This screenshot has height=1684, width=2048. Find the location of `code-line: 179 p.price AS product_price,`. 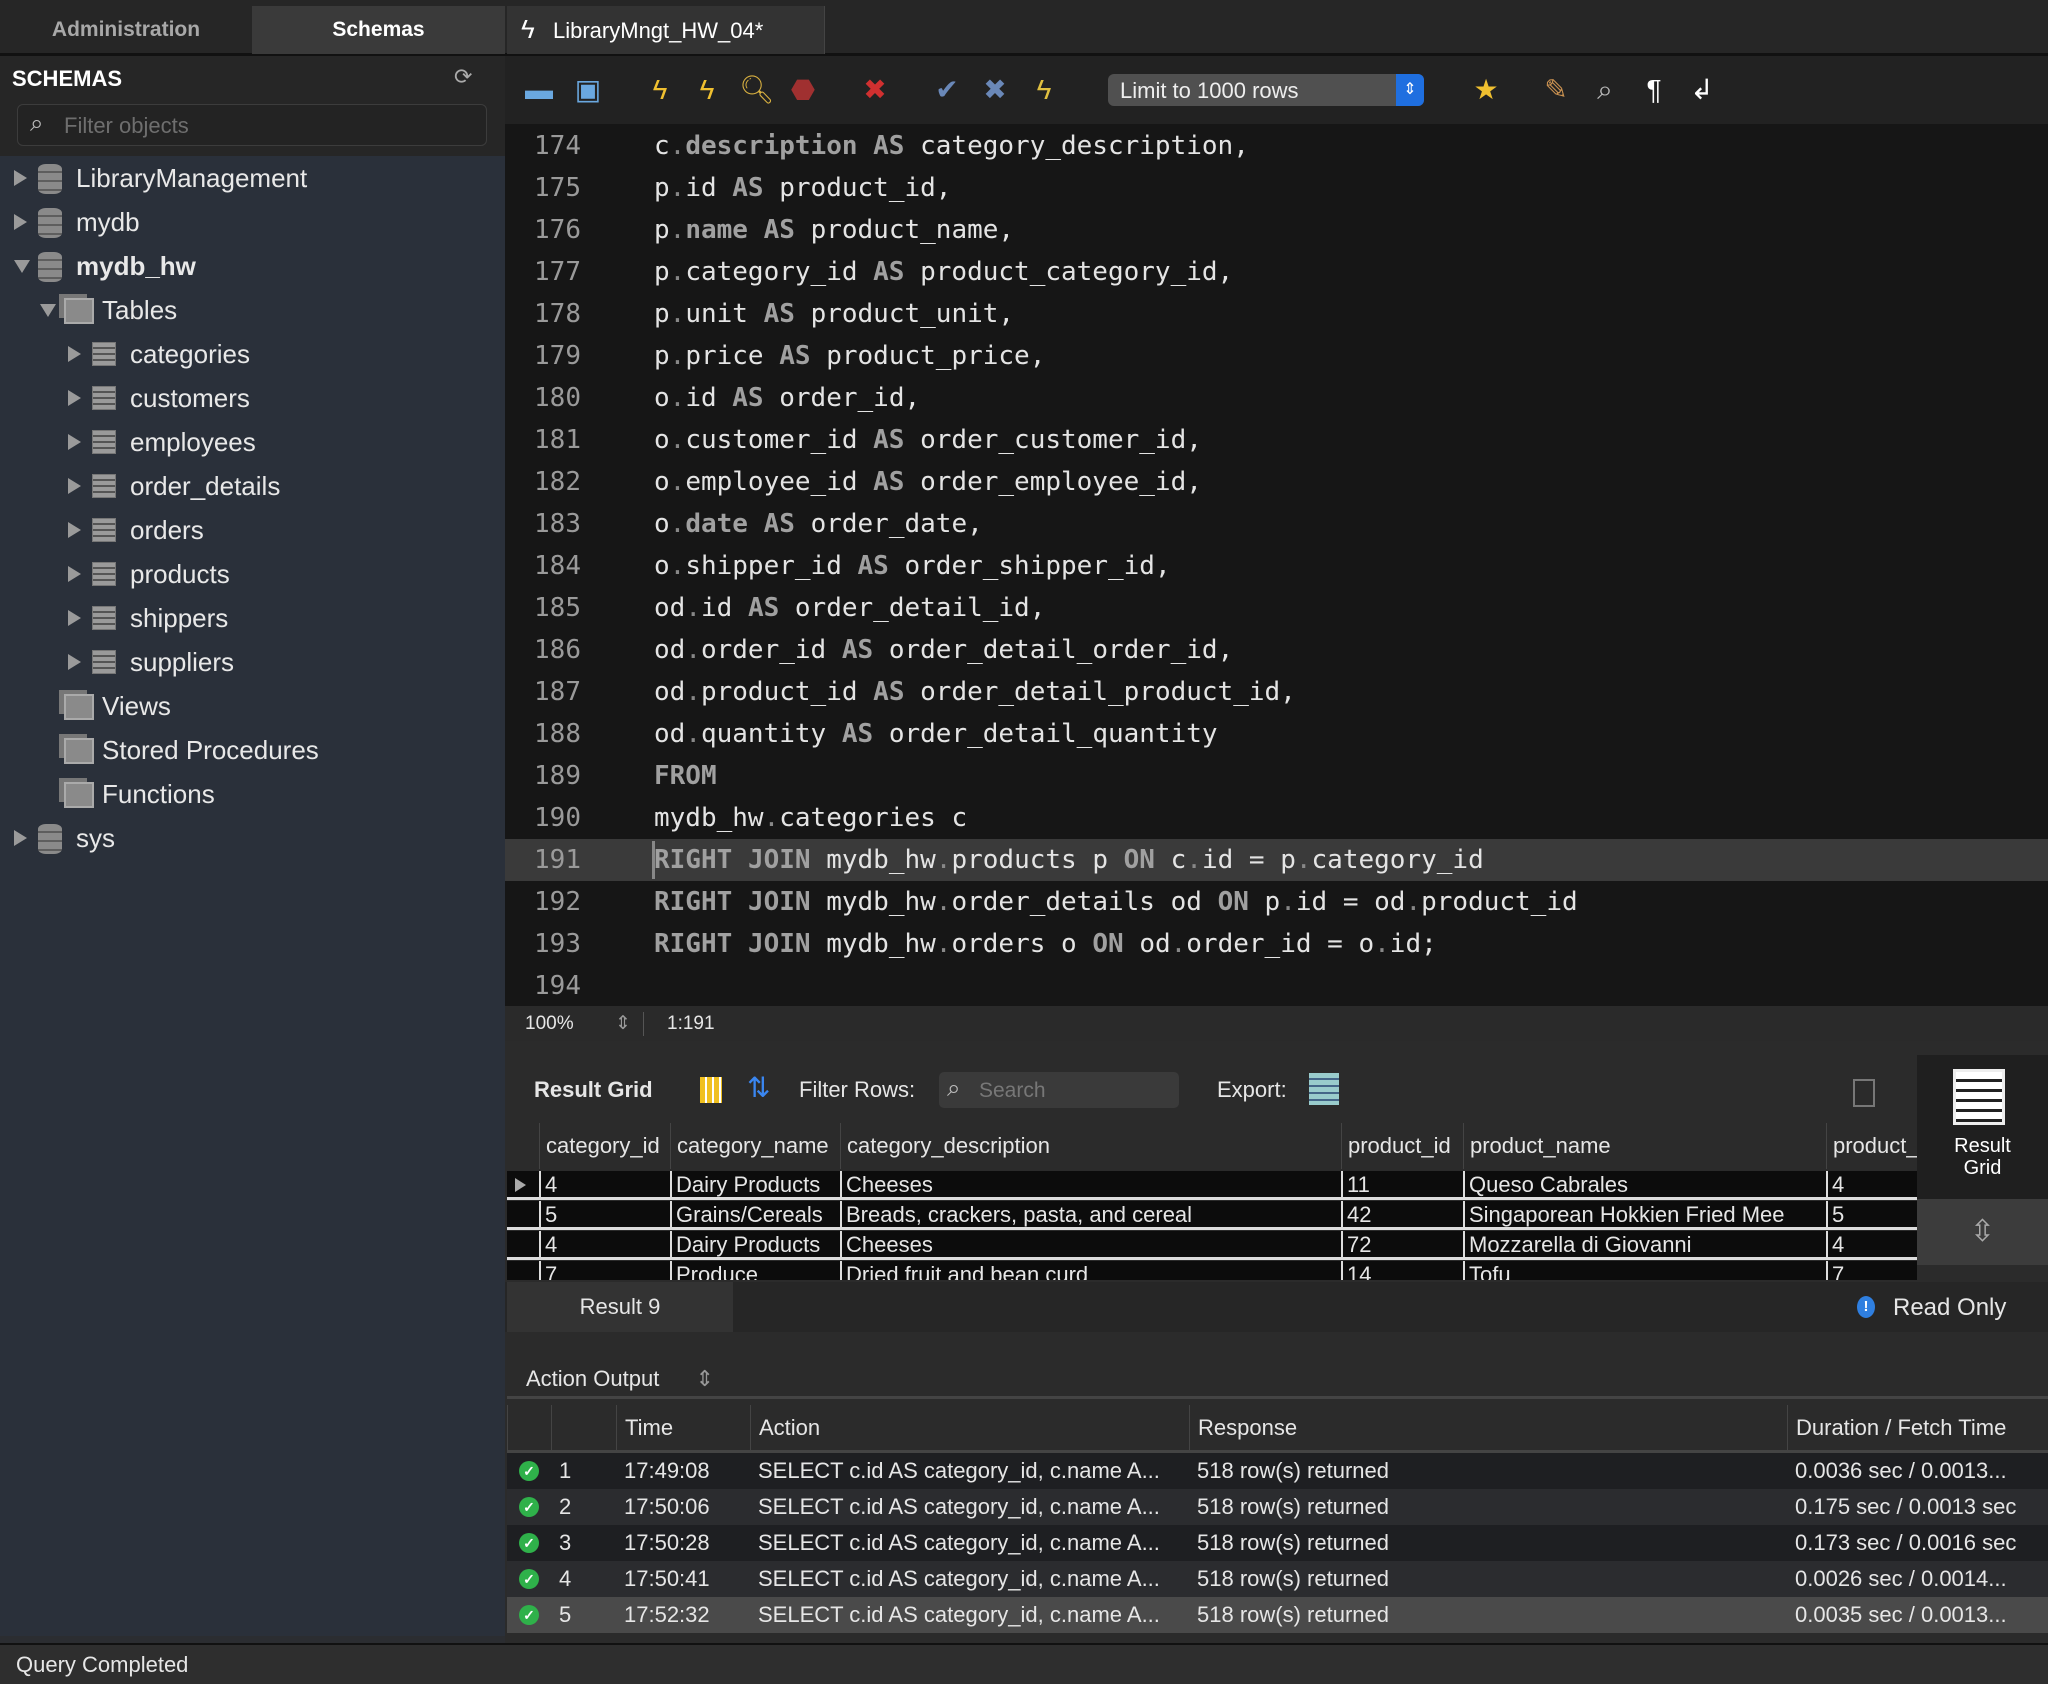

code-line: 179 p.price AS product_price, is located at coordinates (1276, 356).